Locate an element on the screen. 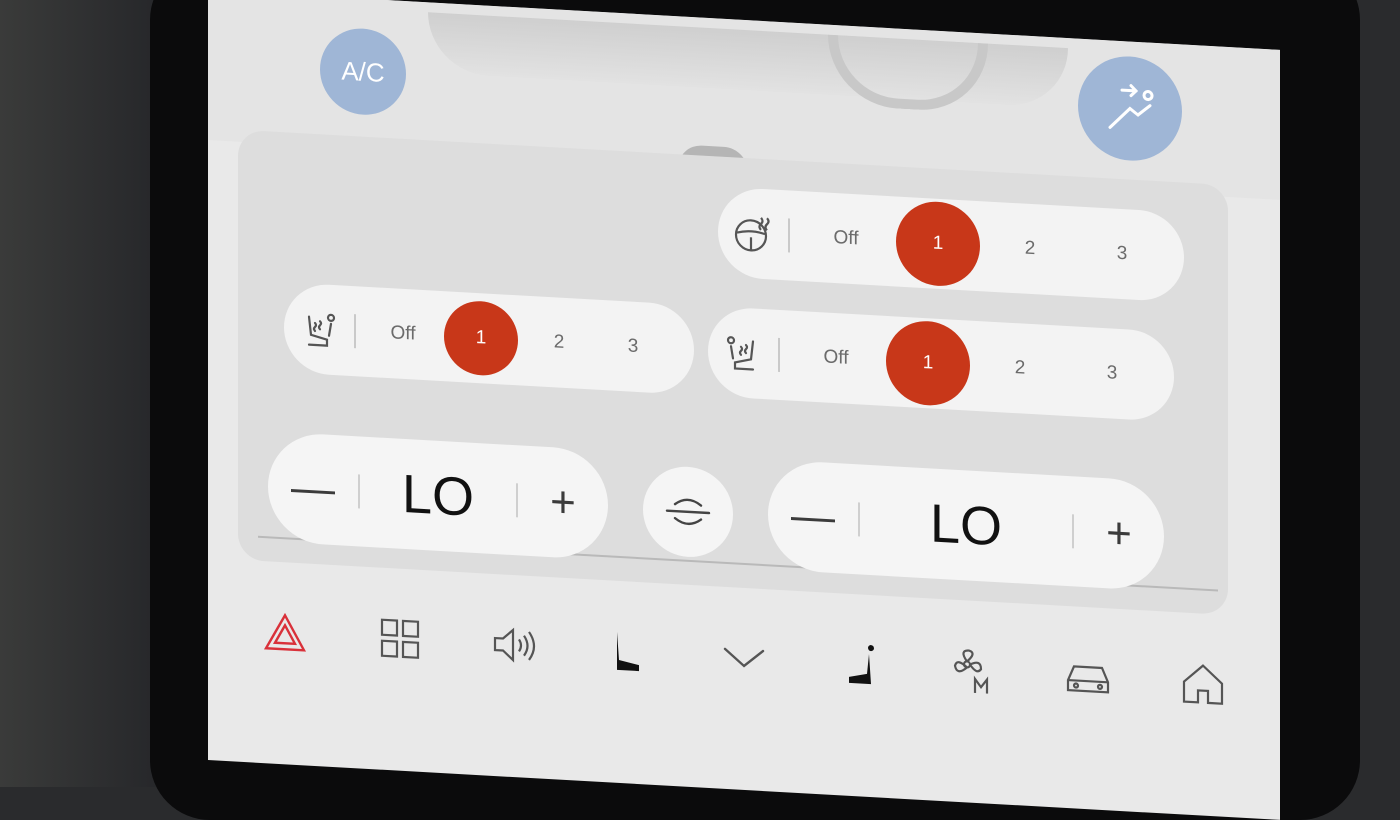 Image resolution: width=1400 pixels, height=820 pixels. car-settings-button is located at coordinates (1088, 677).